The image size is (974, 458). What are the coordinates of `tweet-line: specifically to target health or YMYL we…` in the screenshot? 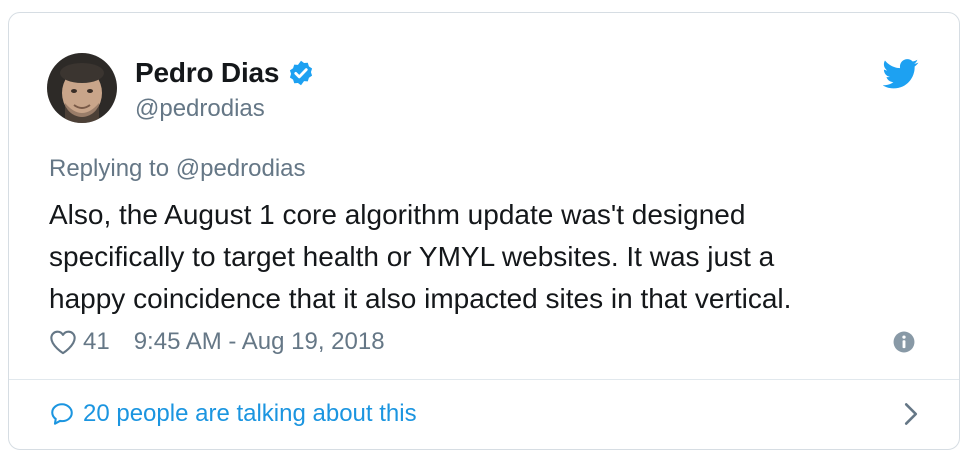 It's located at (412, 256).